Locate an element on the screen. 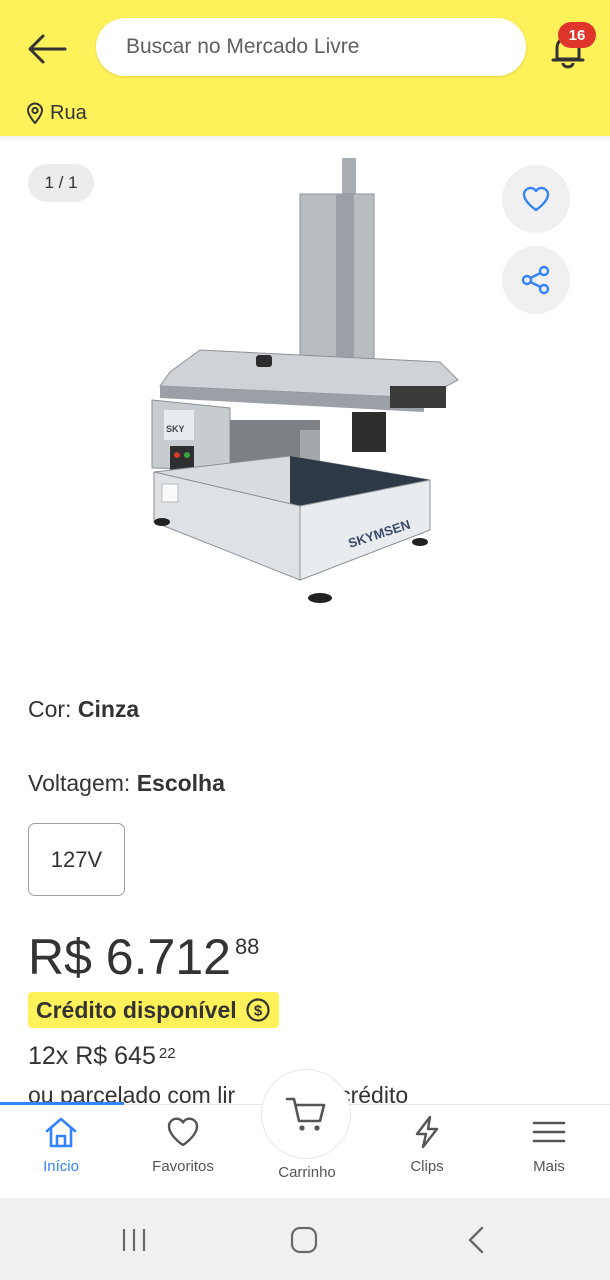  share-button is located at coordinates (536, 280).